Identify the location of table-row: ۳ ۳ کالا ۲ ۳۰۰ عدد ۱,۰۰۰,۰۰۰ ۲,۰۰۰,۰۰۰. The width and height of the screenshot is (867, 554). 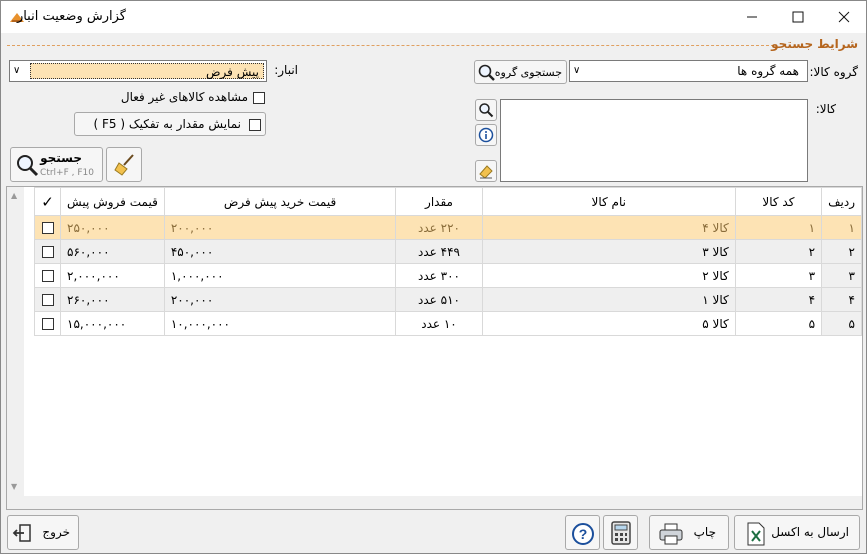
(447, 275).